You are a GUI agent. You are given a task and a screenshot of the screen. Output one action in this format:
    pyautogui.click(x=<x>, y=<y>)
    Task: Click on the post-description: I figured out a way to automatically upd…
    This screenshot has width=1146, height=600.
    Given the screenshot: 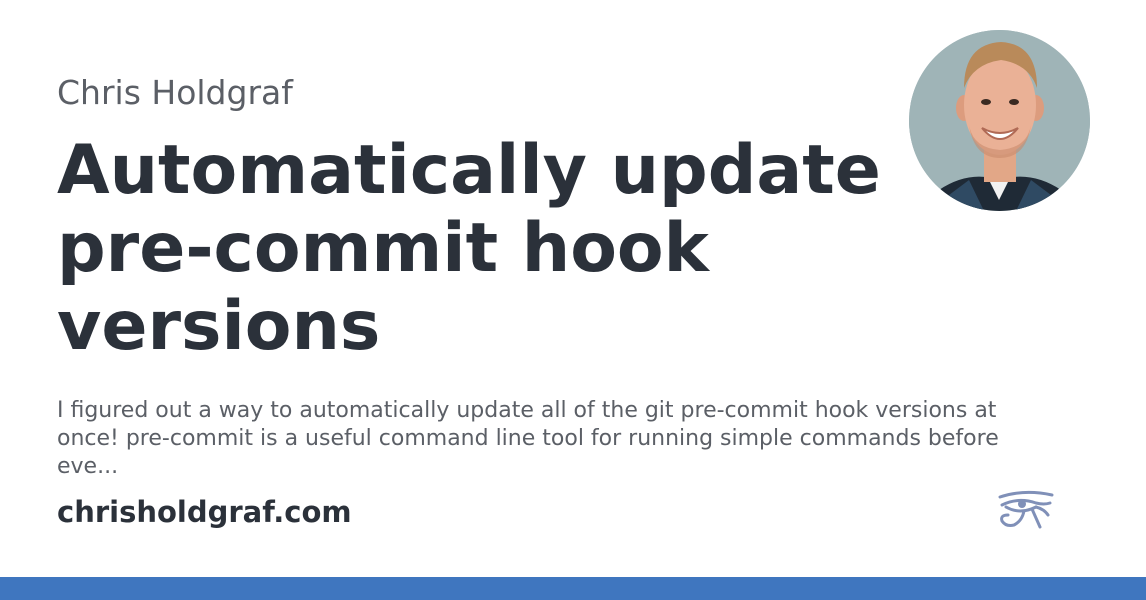 What is the action you would take?
    pyautogui.click(x=528, y=438)
    